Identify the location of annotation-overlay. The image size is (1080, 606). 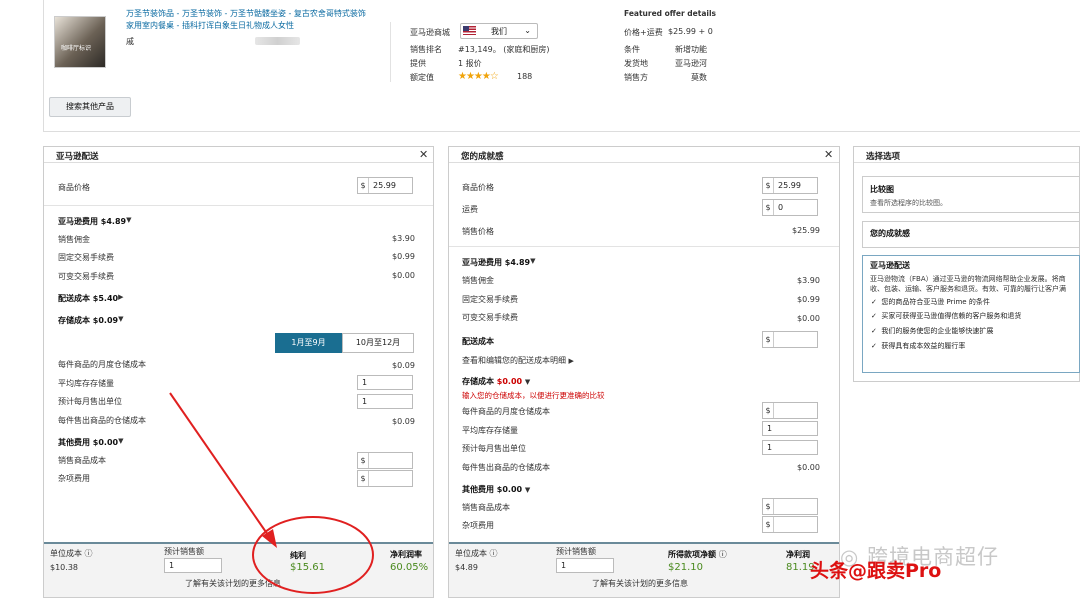
(271, 493).